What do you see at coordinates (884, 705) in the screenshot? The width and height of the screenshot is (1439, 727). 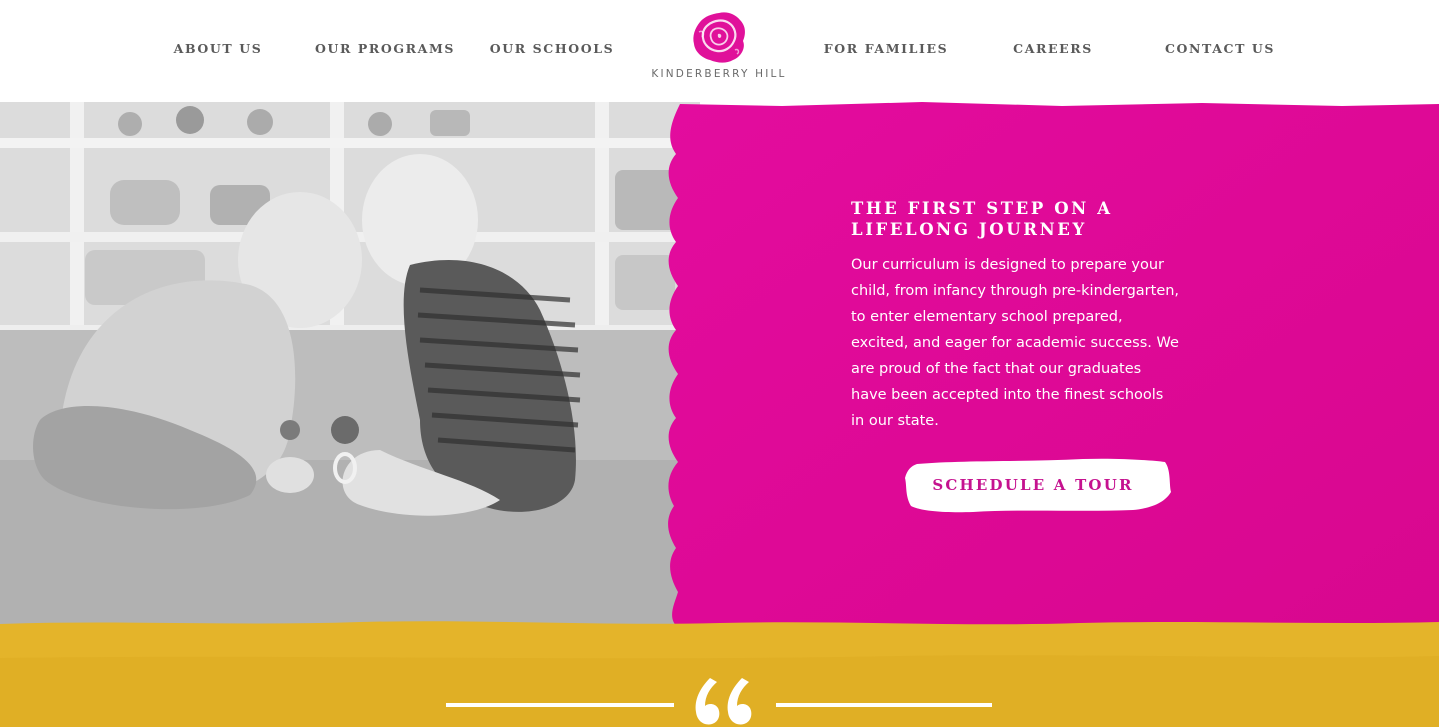 I see `quote-rule-right` at bounding box center [884, 705].